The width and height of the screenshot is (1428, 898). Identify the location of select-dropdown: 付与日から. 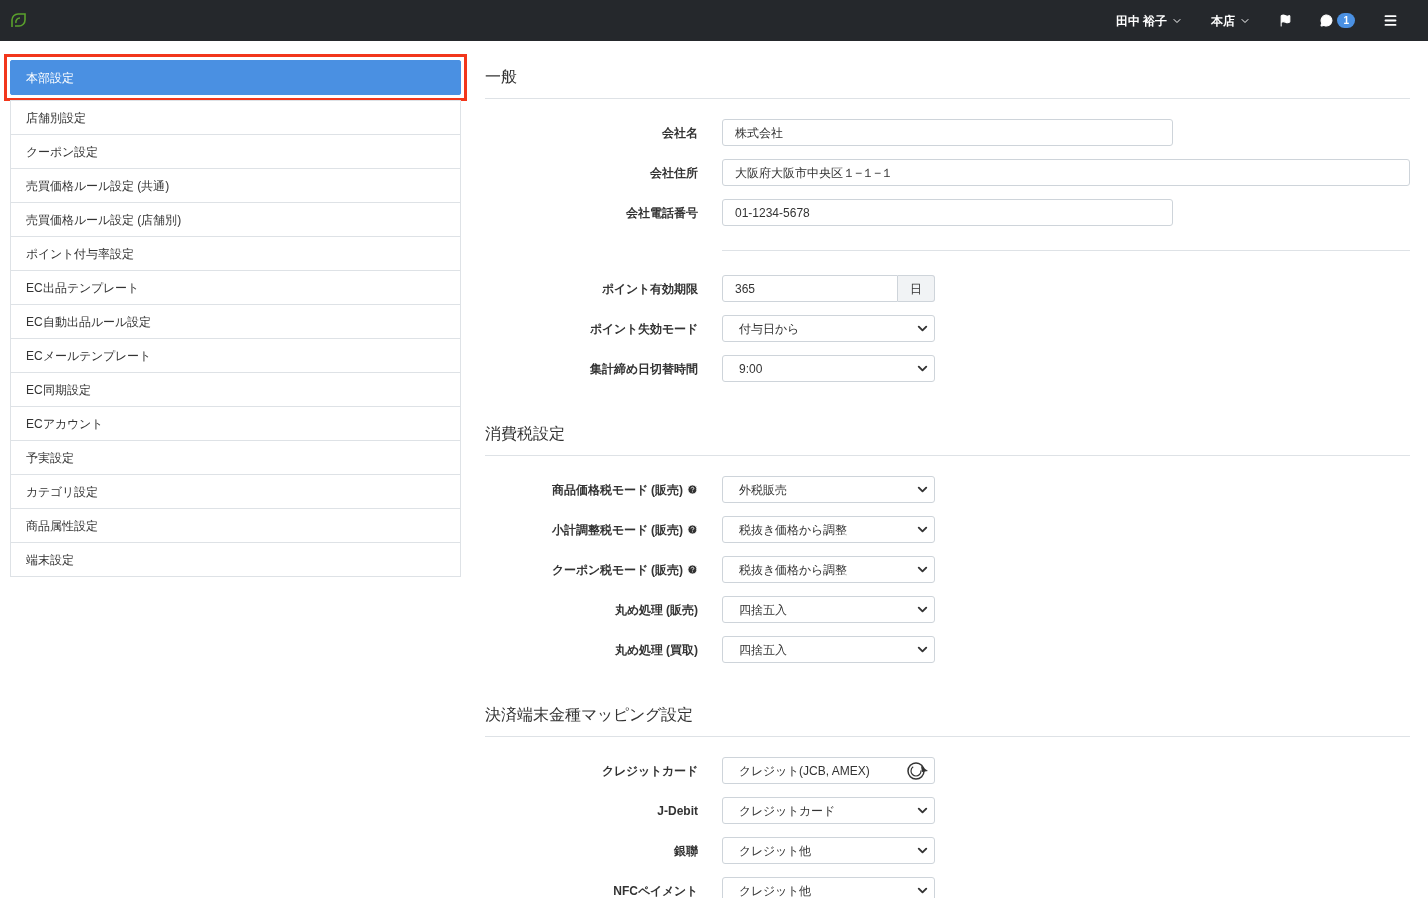
(828, 328).